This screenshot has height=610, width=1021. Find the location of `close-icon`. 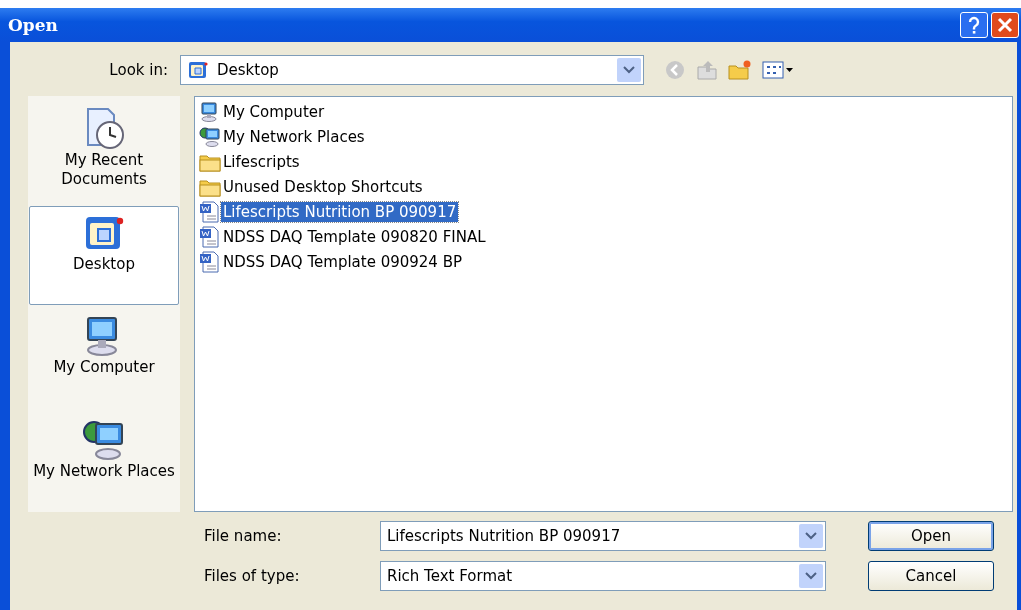

close-icon is located at coordinates (1005, 25).